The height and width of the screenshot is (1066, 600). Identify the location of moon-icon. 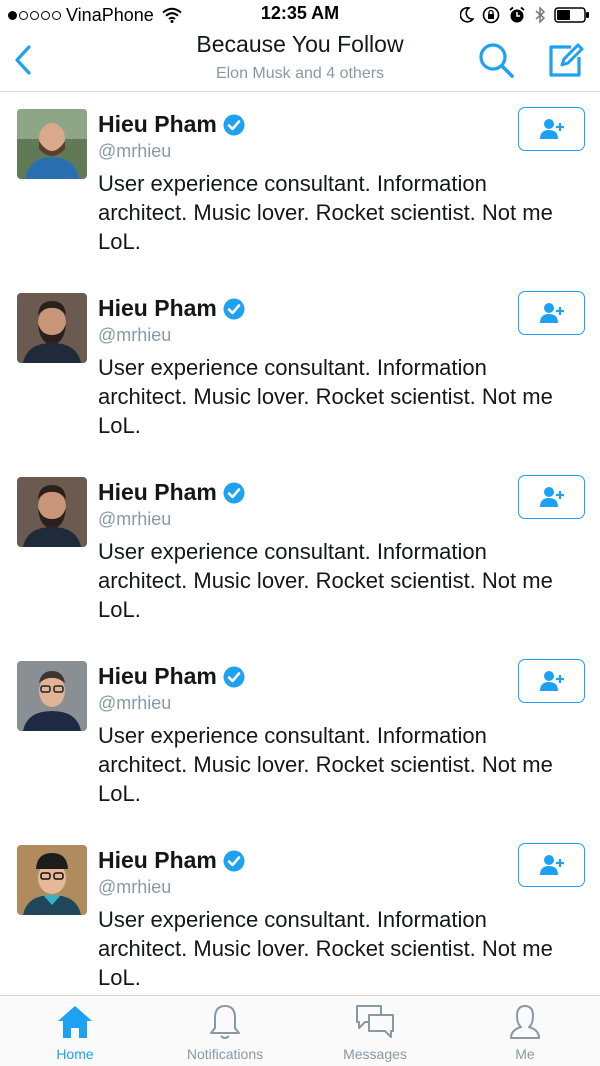
(467, 15).